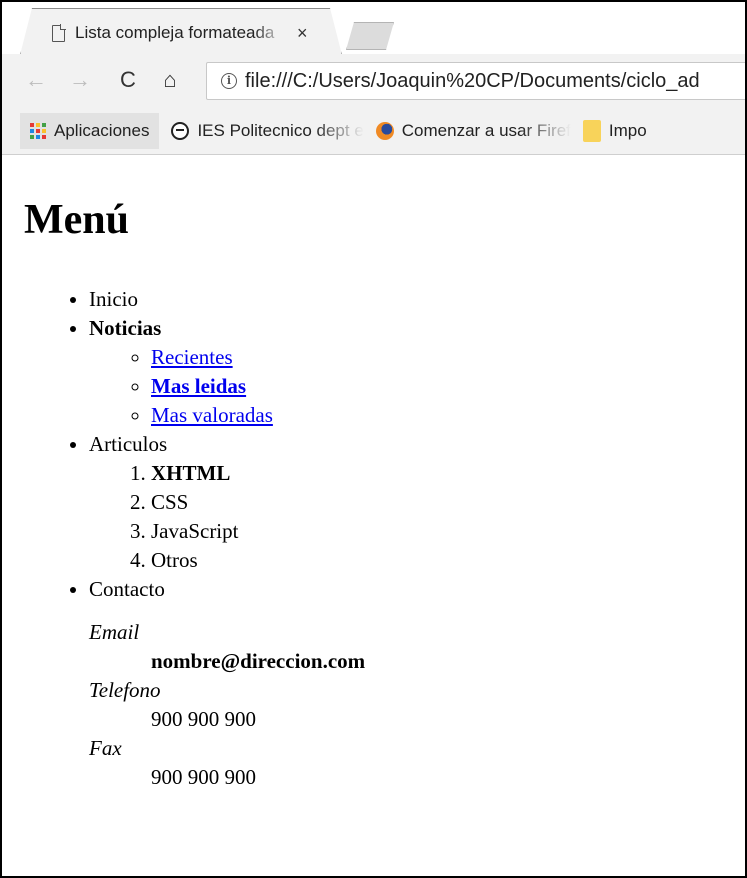 This screenshot has height=878, width=747. What do you see at coordinates (212, 415) in the screenshot?
I see `link-mas-valoradas: Mas valoradas` at bounding box center [212, 415].